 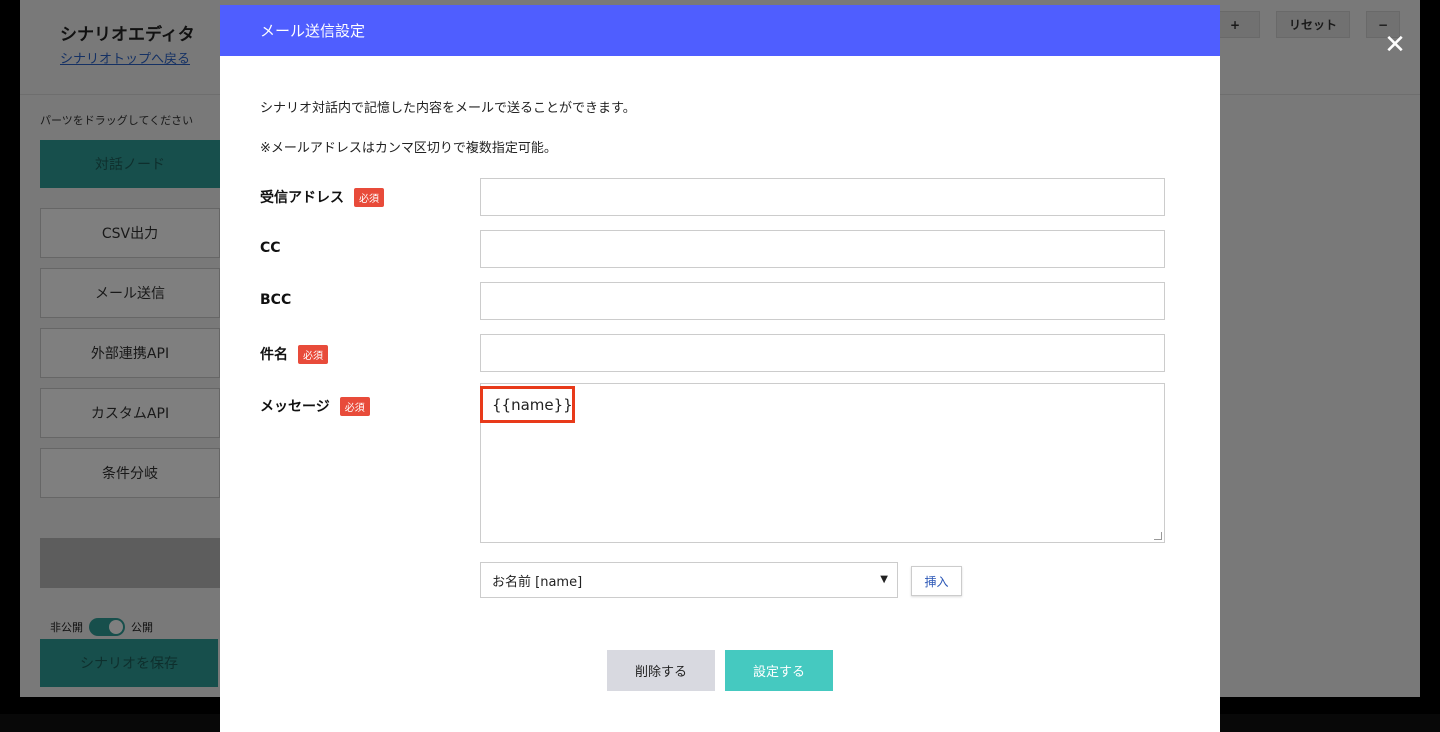 I want to click on dropdown-arrow-icon: ▼, so click(x=884, y=579).